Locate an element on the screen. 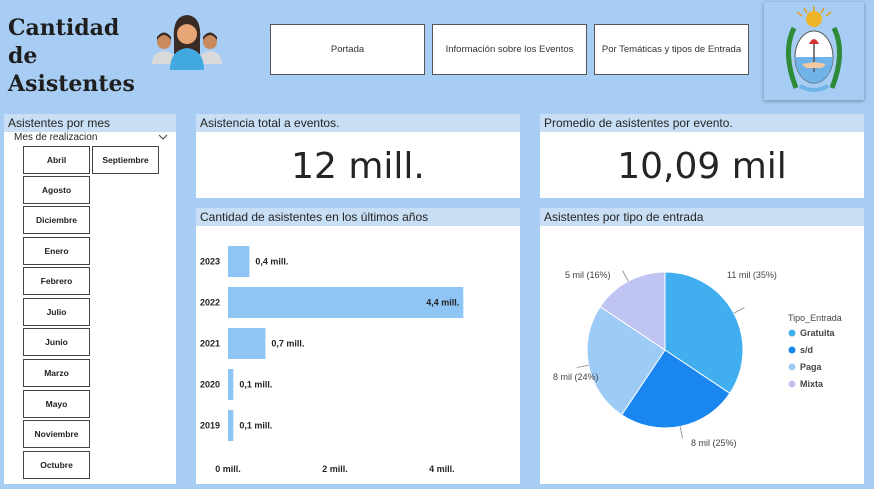  month-button-noviembre: Noviembre is located at coordinates (56, 434).